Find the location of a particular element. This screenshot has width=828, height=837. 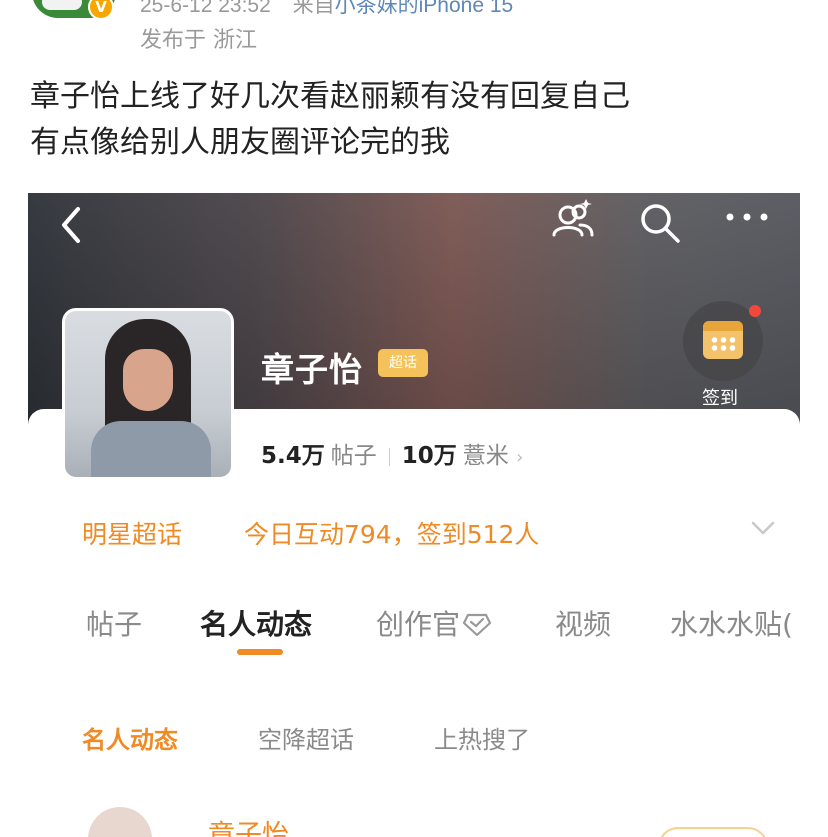

creator-badge-icon is located at coordinates (477, 625).